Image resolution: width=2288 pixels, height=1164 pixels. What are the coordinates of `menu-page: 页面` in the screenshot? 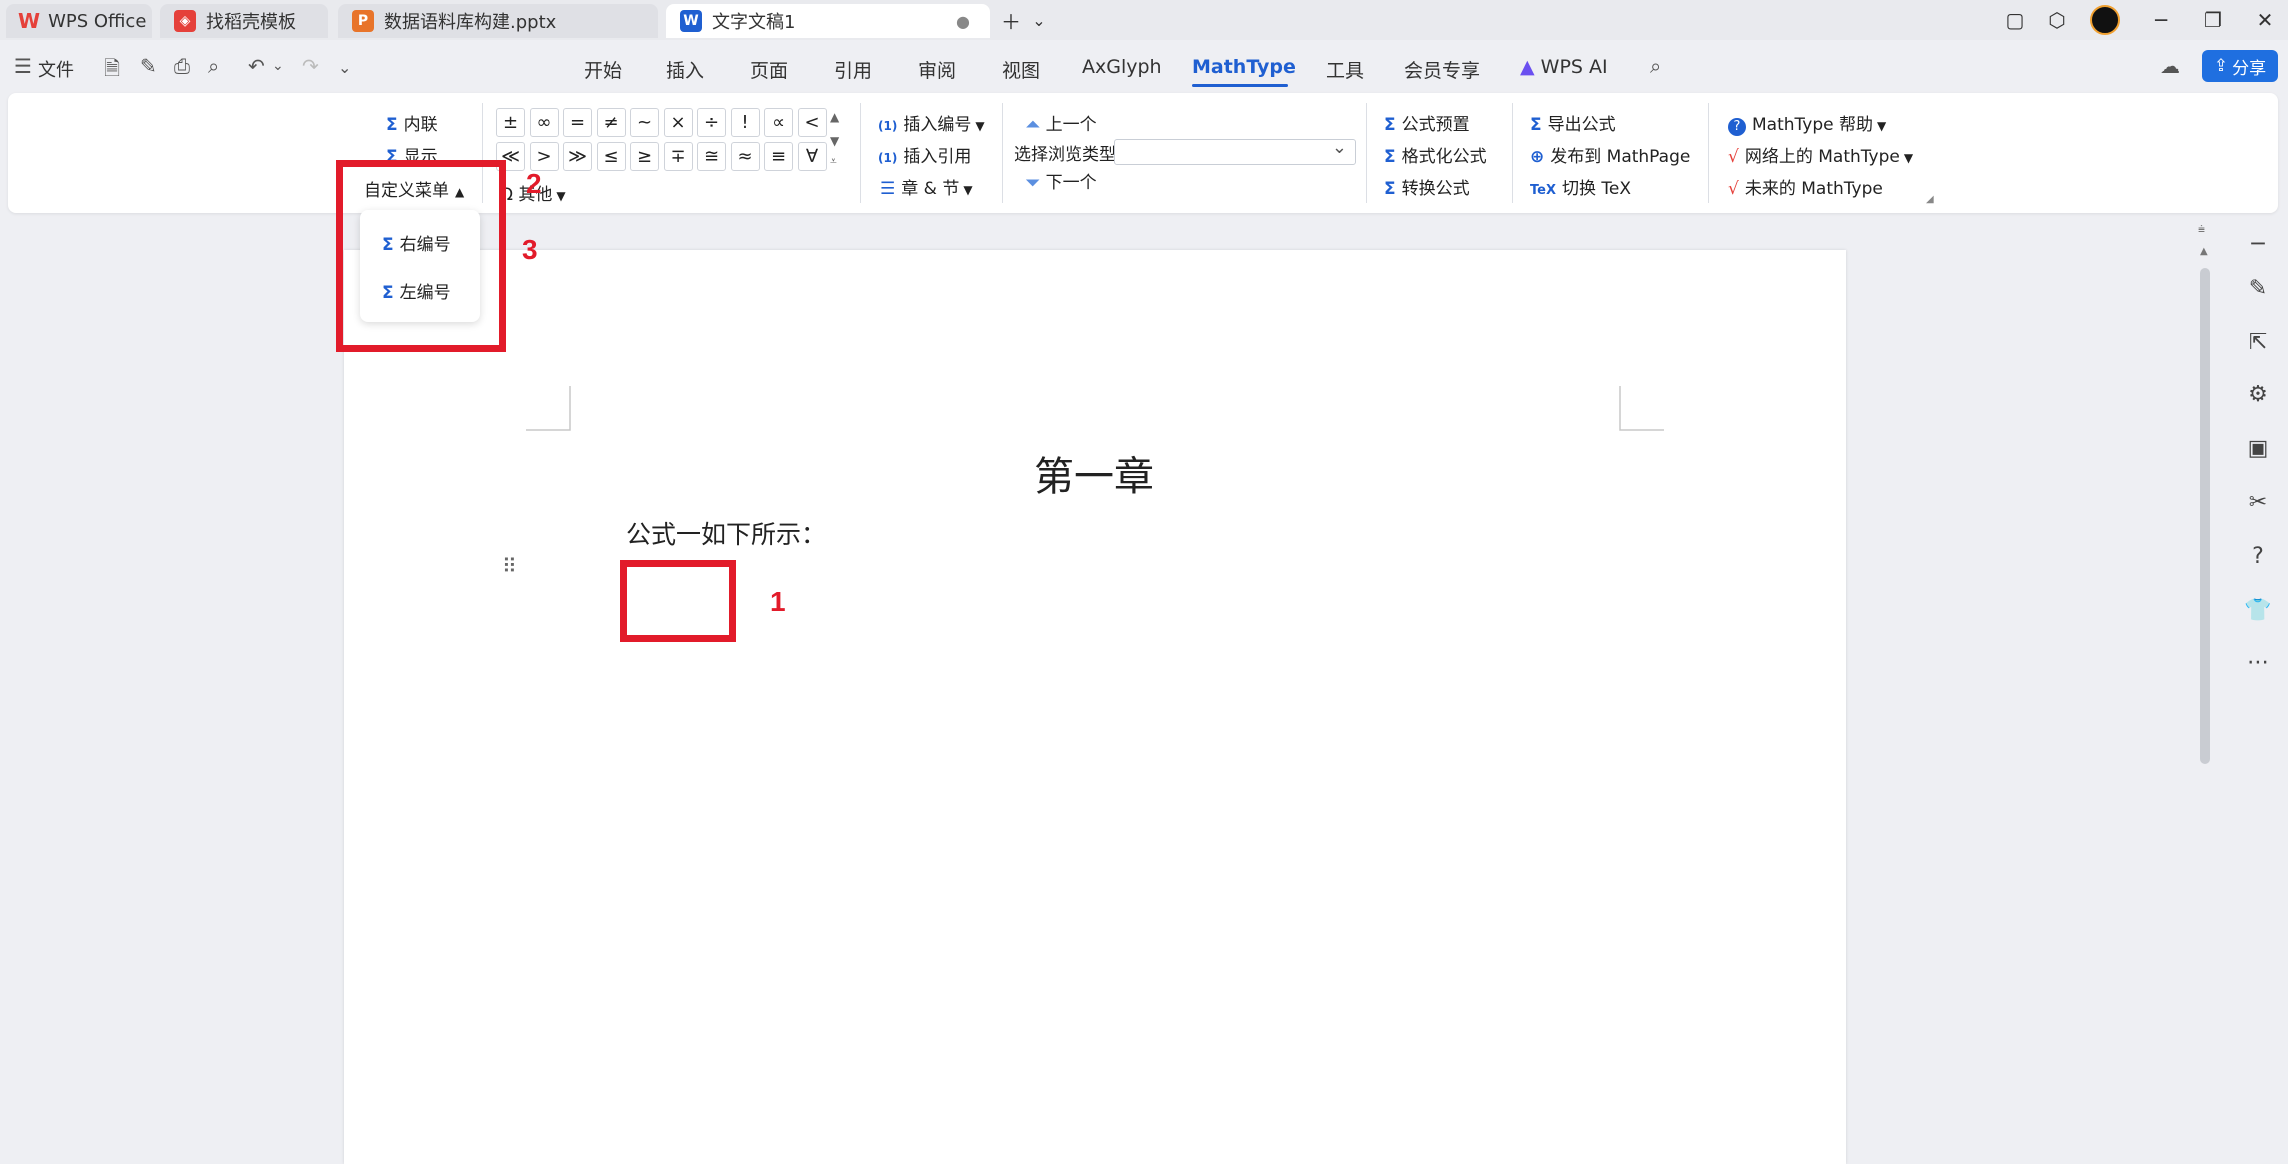 It's located at (769, 69).